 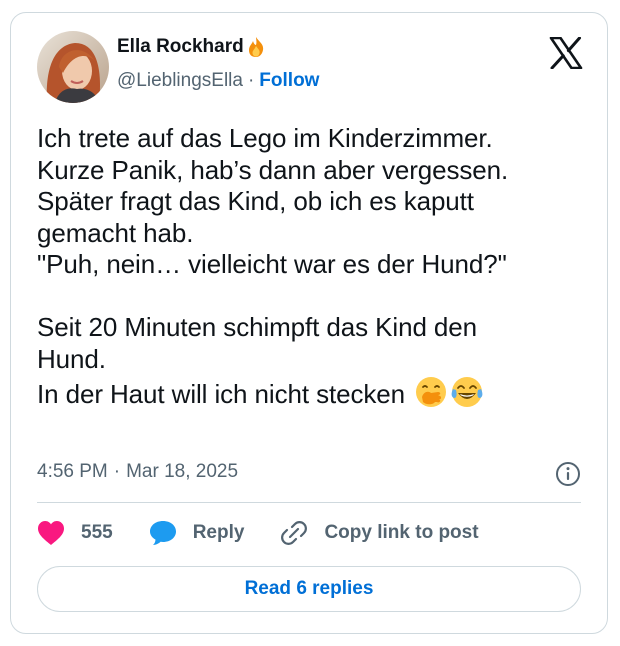 I want to click on tweet-line: Seit 20 Minuten schimpft das Kind den, so click(x=257, y=327).